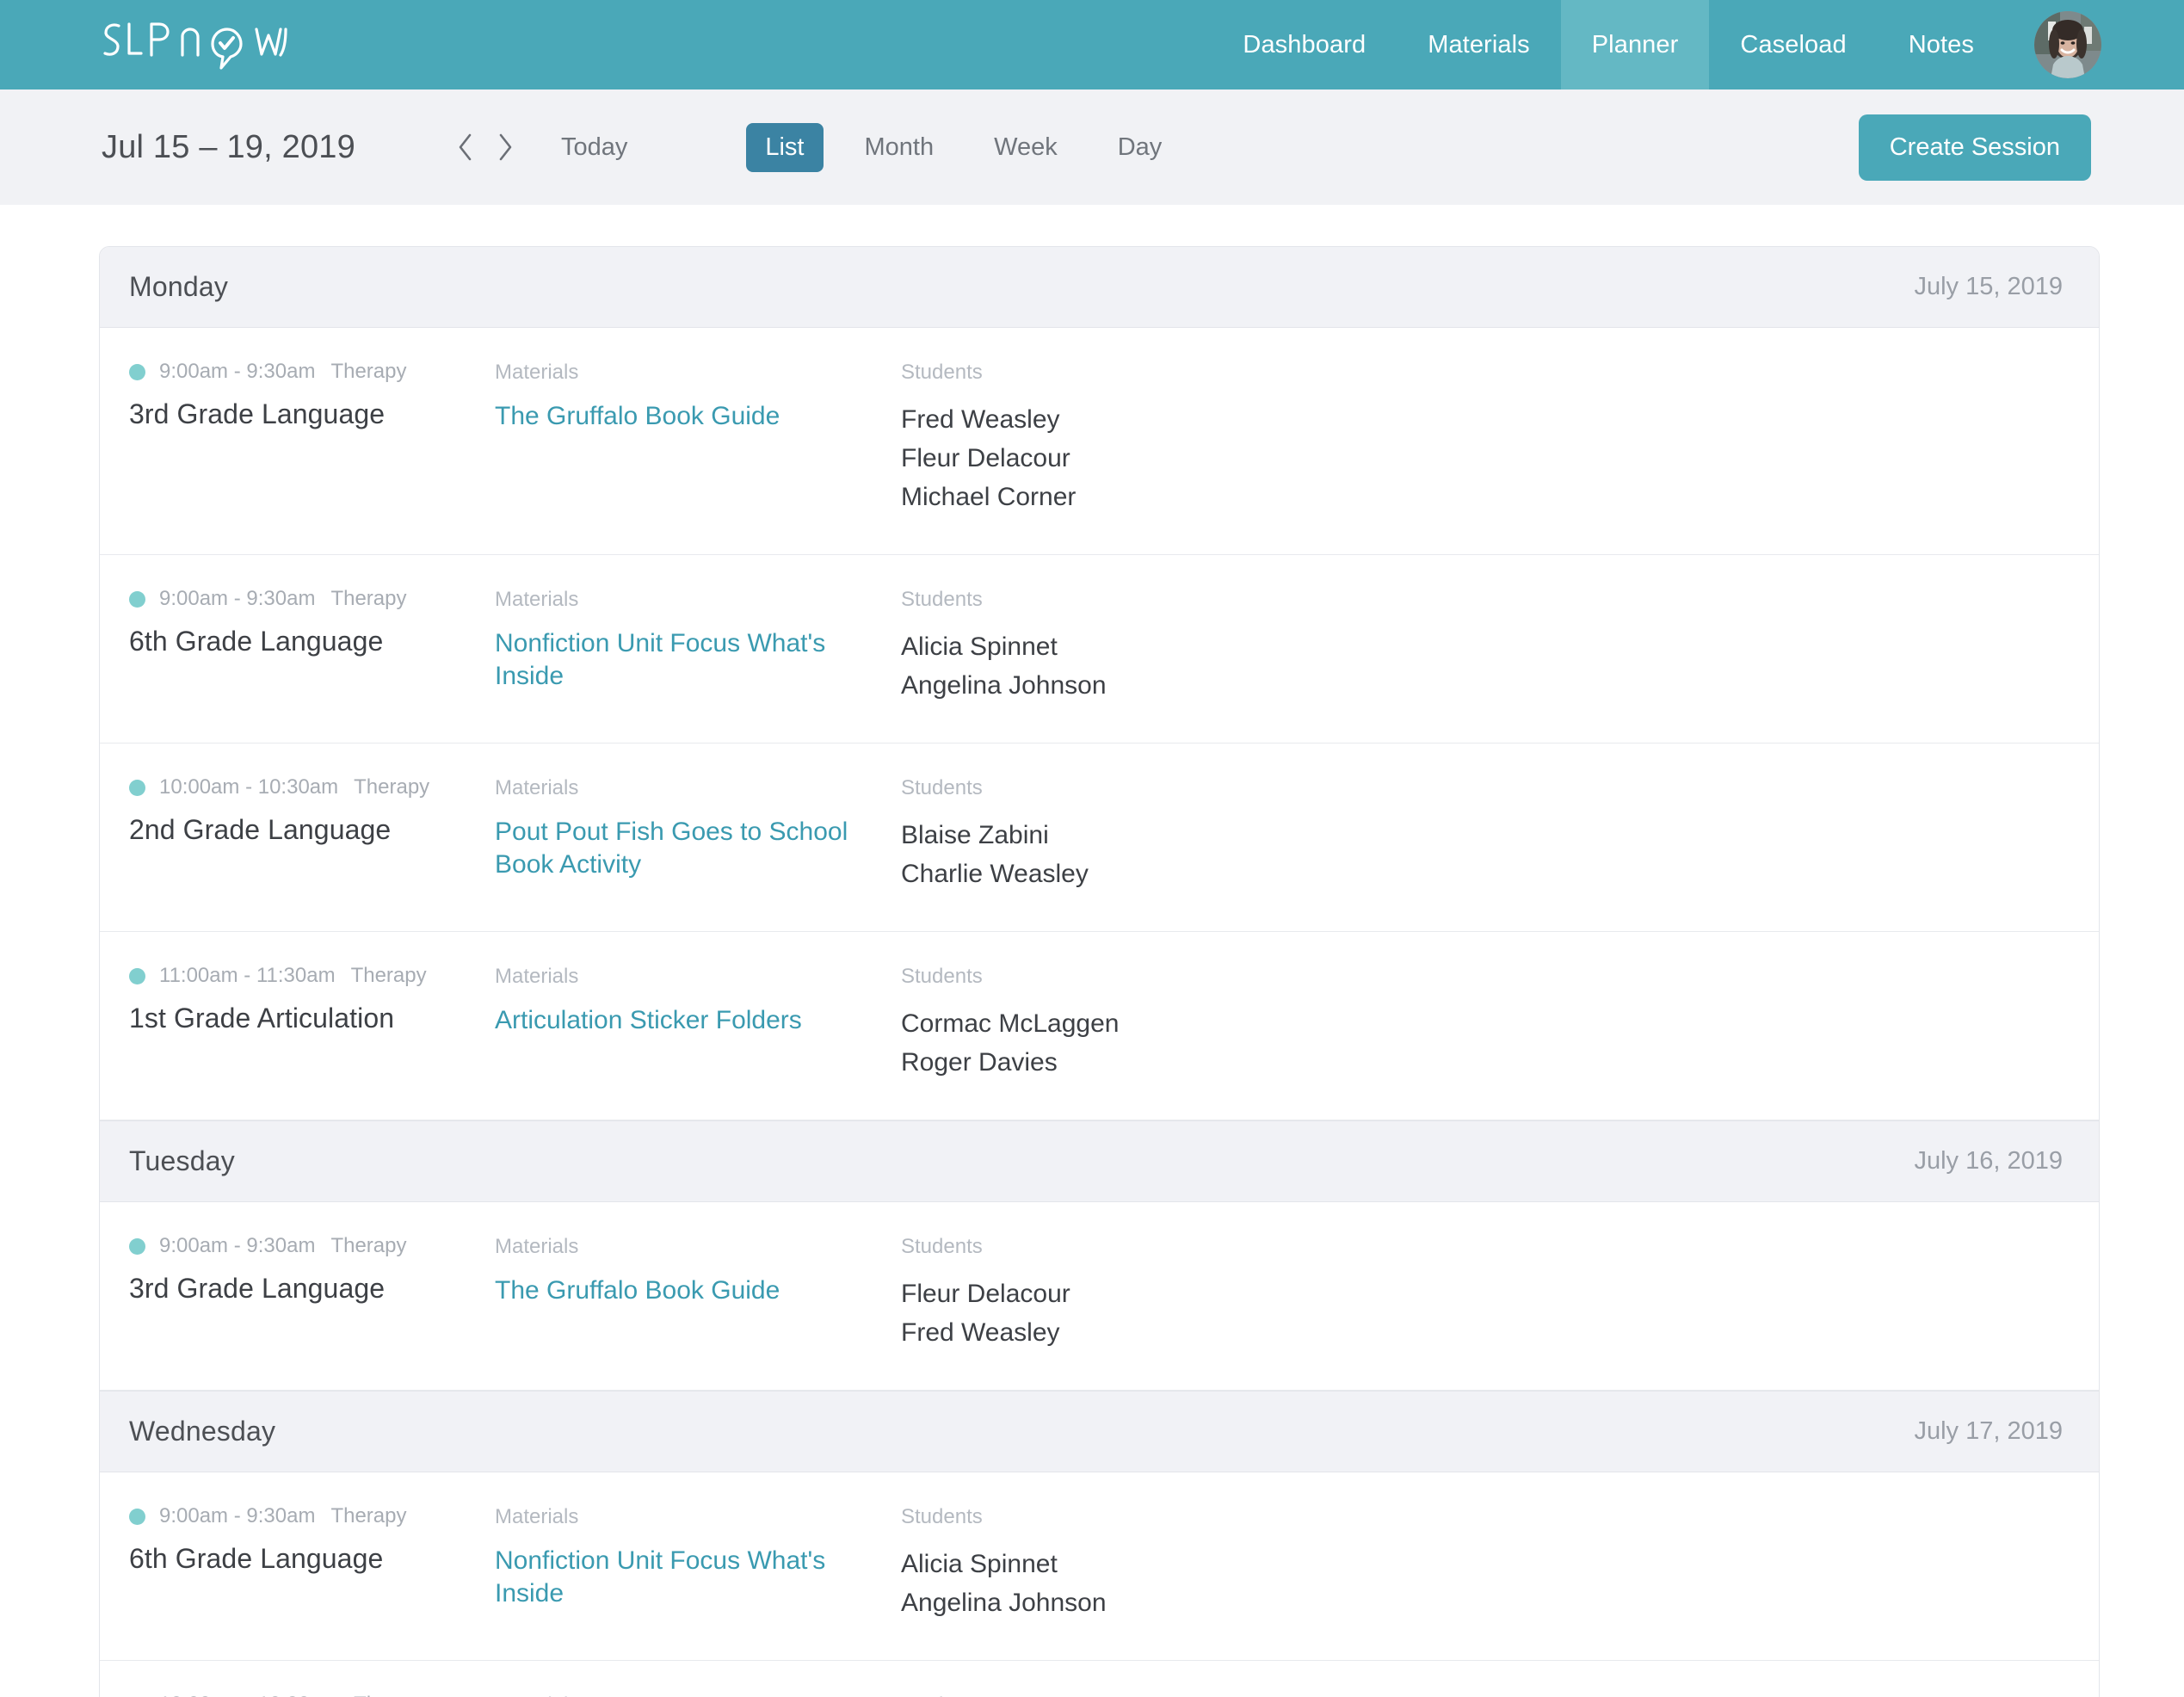 The width and height of the screenshot is (2184, 1697). Describe the element at coordinates (536, 147) in the screenshot. I see `date-navigation-controls: Today` at that location.